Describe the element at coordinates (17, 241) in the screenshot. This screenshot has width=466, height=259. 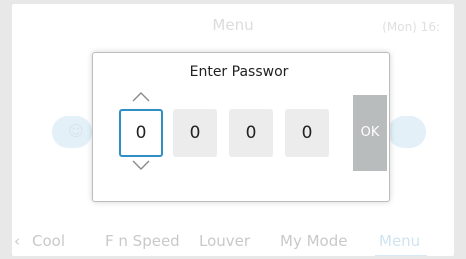
I see `nav-prev-chevron-icon: ‹` at that location.